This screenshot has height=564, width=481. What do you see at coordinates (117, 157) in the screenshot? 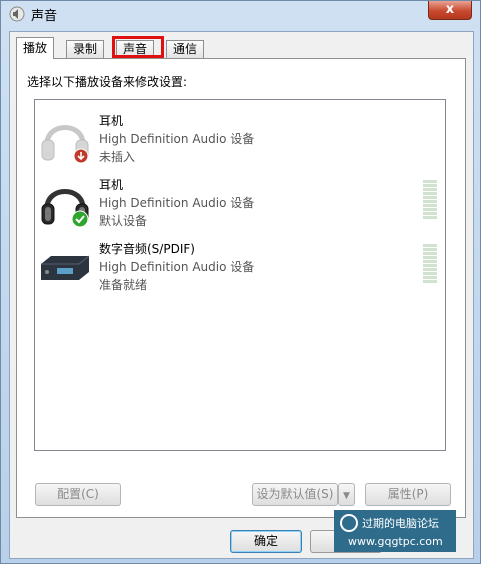
I see `device-status: 未插入` at bounding box center [117, 157].